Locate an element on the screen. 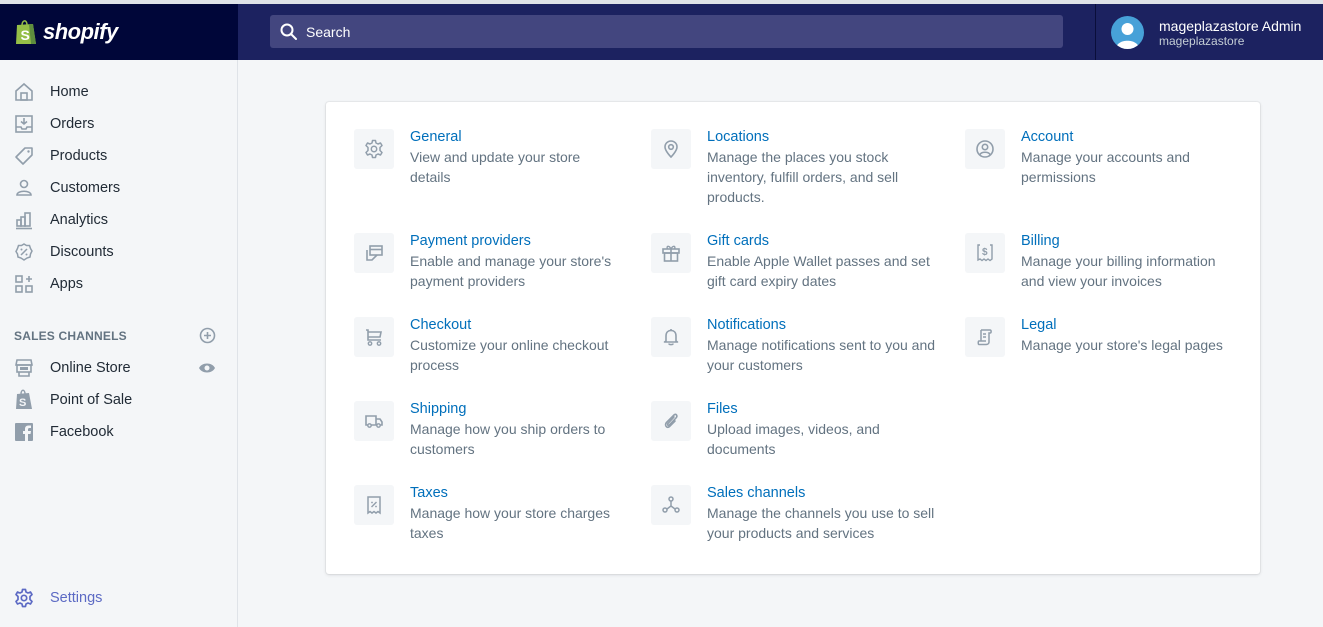 Image resolution: width=1323 pixels, height=627 pixels. setting-title: Taxes is located at coordinates (515, 493).